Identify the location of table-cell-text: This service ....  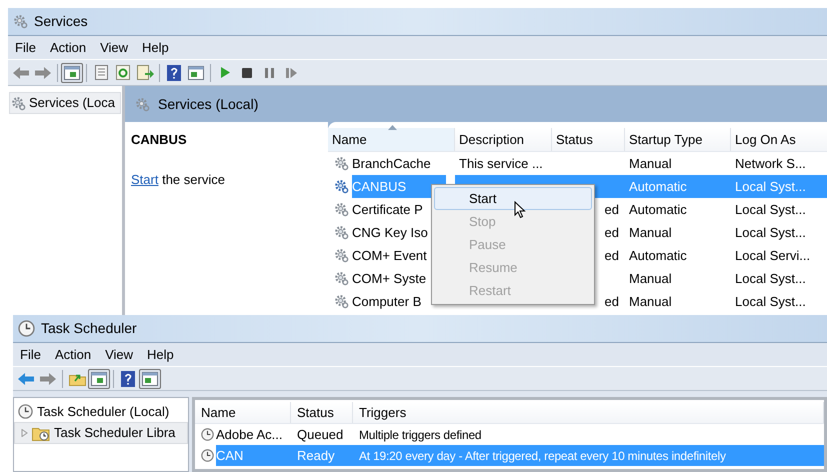
(501, 163).